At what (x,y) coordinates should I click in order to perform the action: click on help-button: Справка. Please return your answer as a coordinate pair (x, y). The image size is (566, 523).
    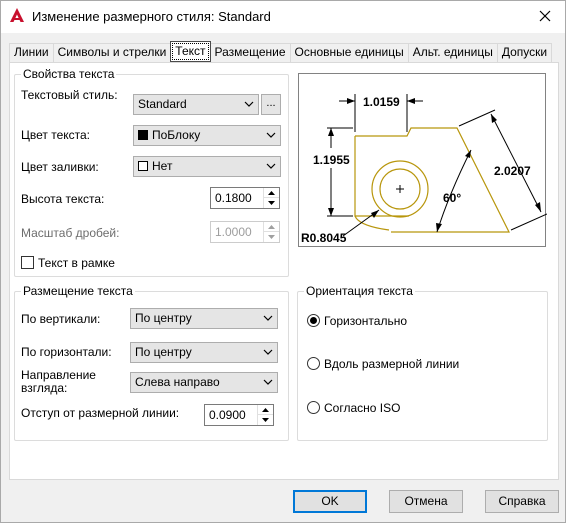
    Looking at the image, I should click on (522, 501).